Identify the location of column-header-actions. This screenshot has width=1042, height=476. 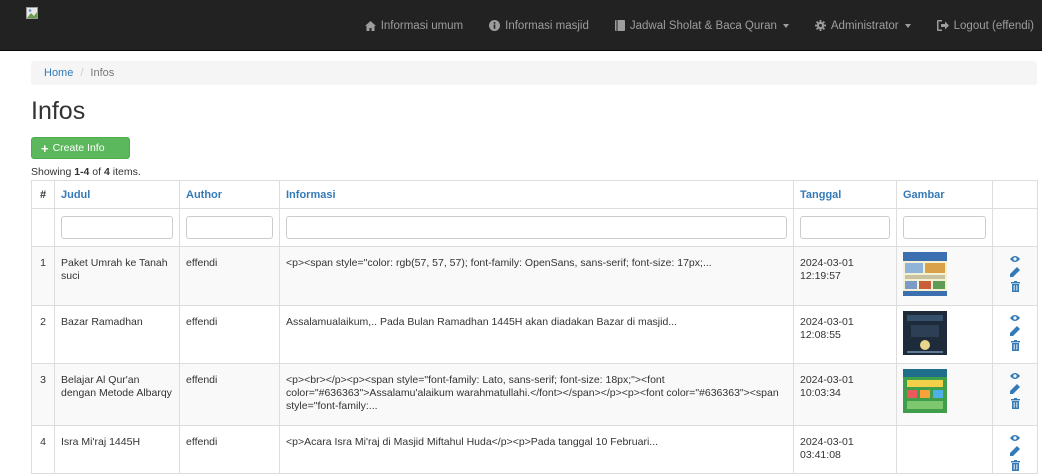
(1015, 194).